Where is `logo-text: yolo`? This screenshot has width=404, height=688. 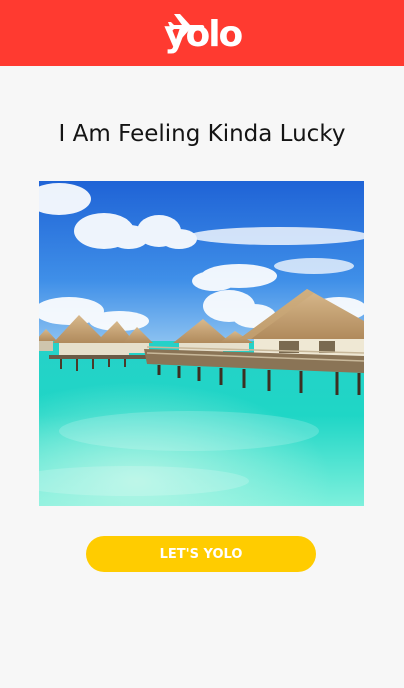
logo-text: yolo is located at coordinates (203, 34).